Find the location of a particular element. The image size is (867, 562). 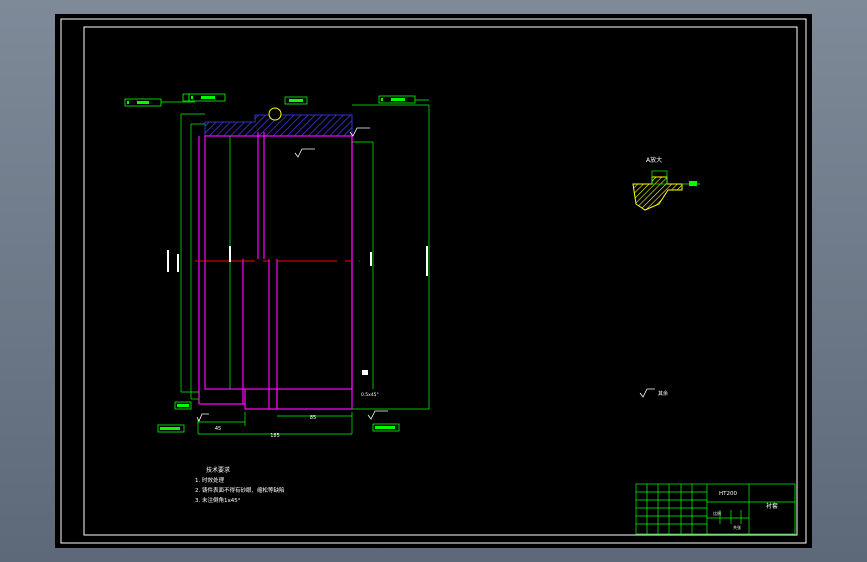

notes-item-2: 2. 铸件表面不得有砂眼、缩松等缺陷 is located at coordinates (240, 490).